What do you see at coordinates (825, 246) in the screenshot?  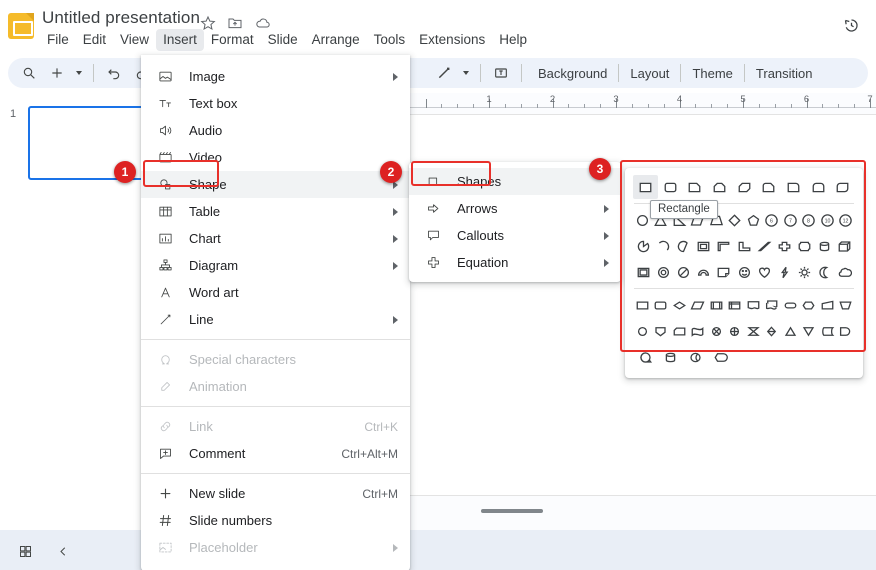 I see `shape-can-icon` at bounding box center [825, 246].